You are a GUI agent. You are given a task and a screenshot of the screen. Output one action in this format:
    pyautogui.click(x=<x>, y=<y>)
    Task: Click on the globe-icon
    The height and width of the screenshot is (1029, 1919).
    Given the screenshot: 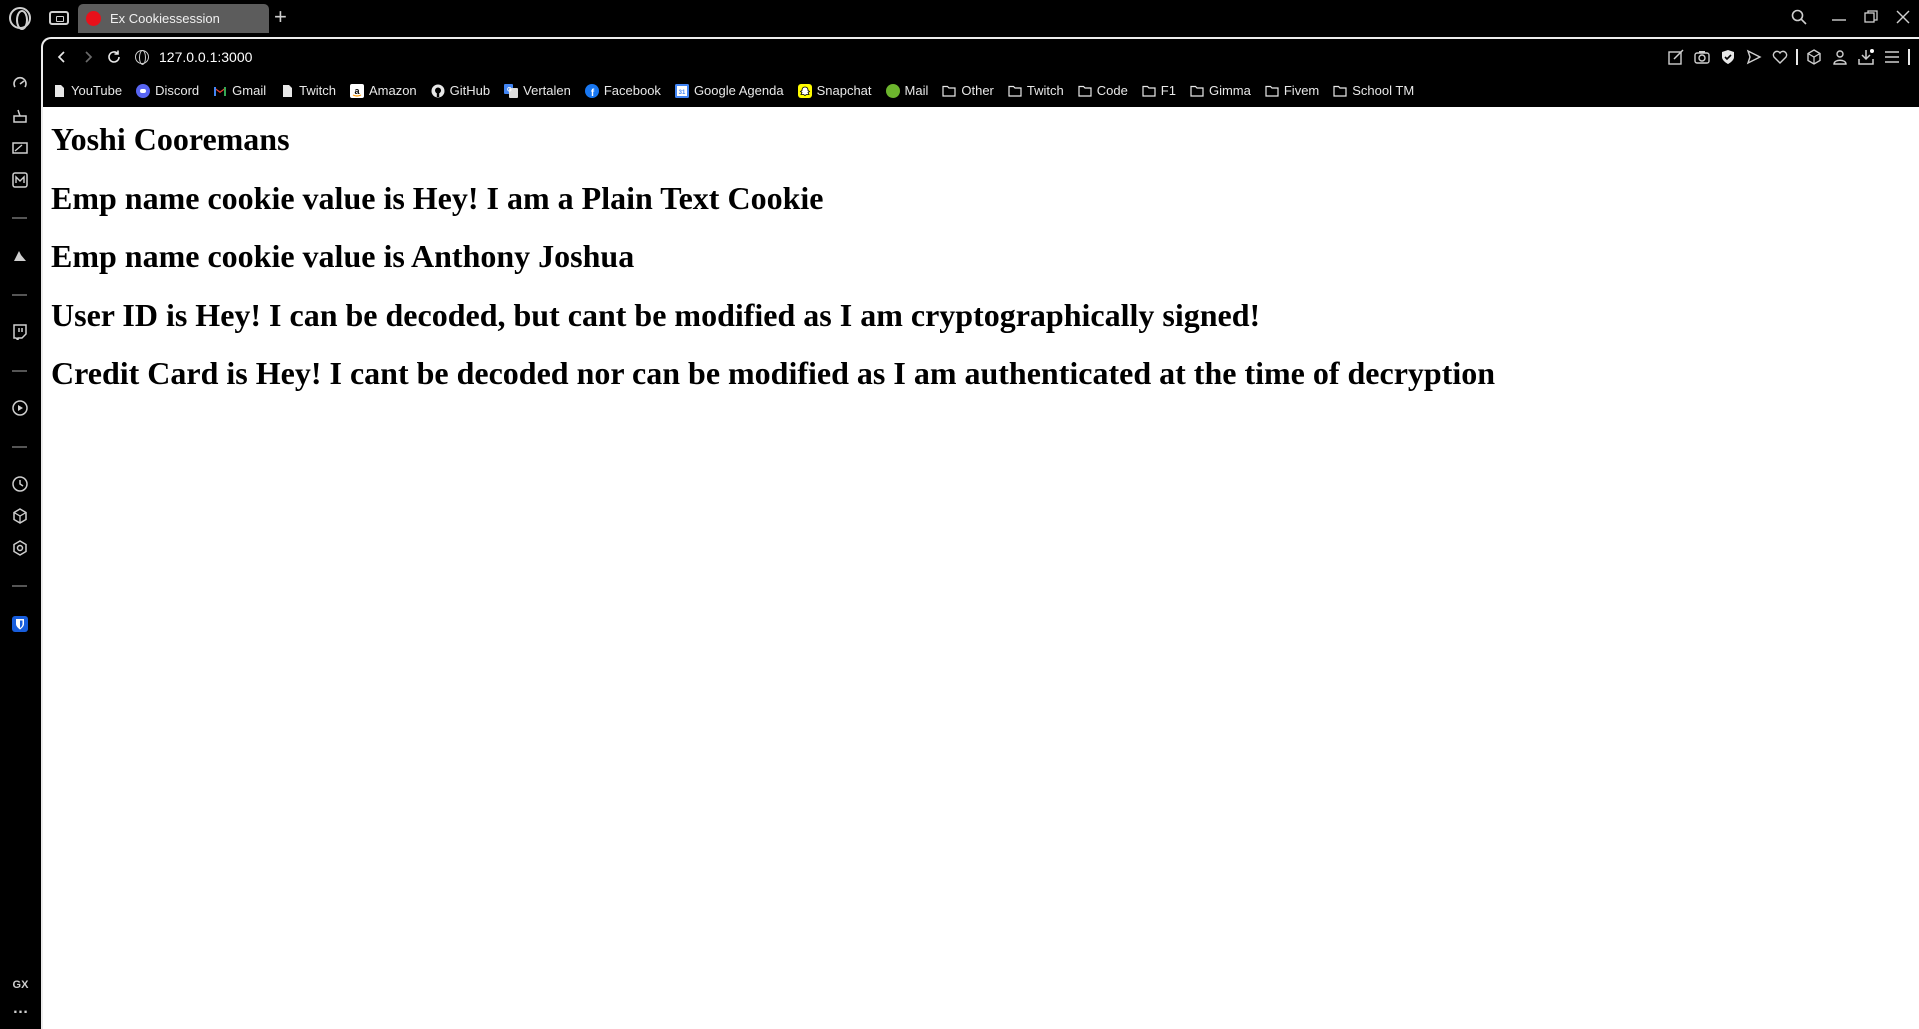 What is the action you would take?
    pyautogui.click(x=142, y=57)
    